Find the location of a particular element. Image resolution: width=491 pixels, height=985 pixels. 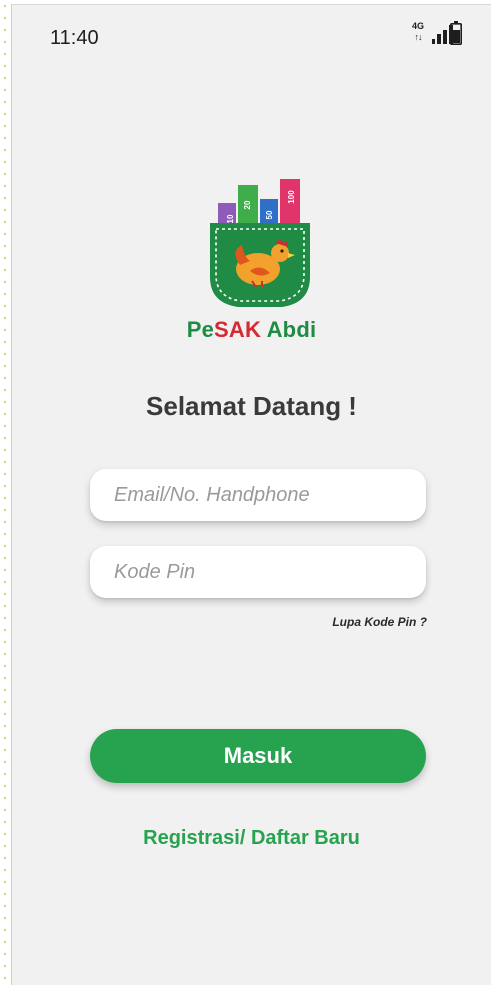

battery-icon is located at coordinates (456, 33).